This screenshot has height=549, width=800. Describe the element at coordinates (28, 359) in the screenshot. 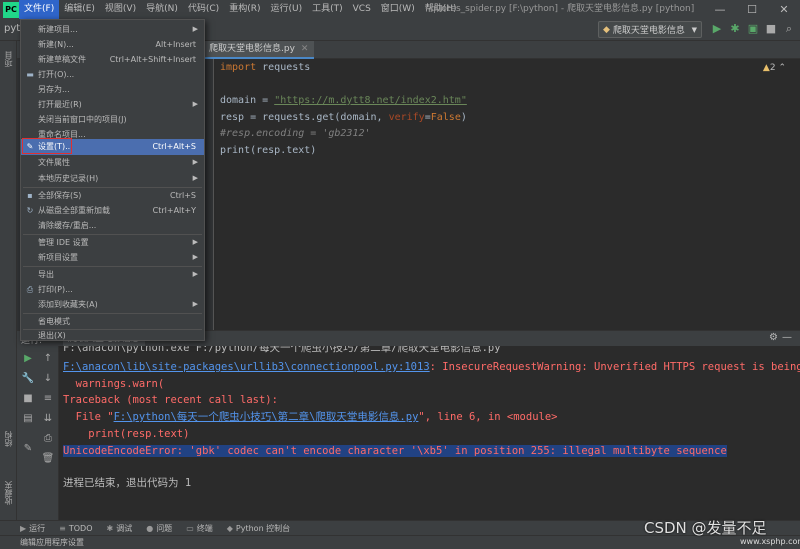

I see `rerun-icon: ▶` at that location.